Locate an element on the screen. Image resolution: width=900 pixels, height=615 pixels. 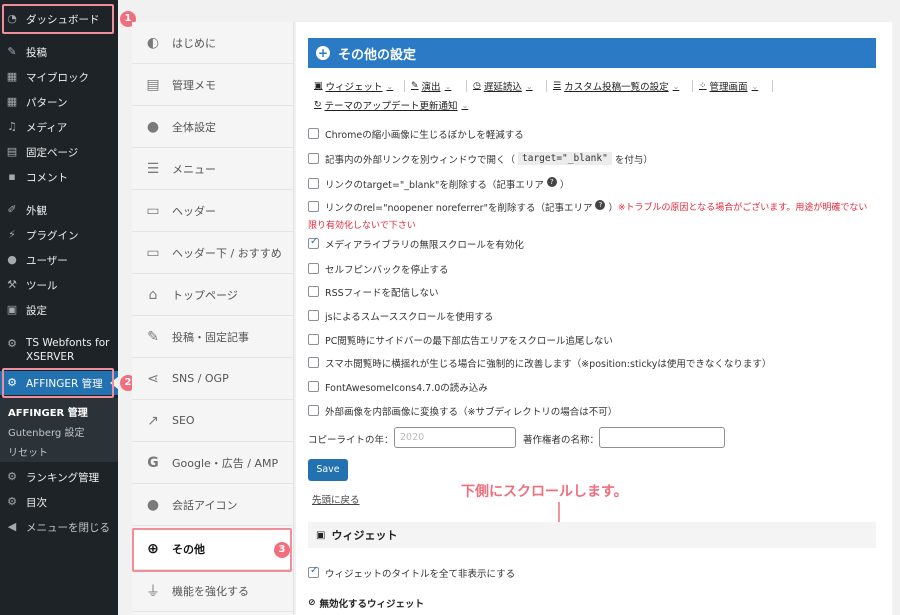
tab-menu: ☰ メニュー is located at coordinates (212, 169).